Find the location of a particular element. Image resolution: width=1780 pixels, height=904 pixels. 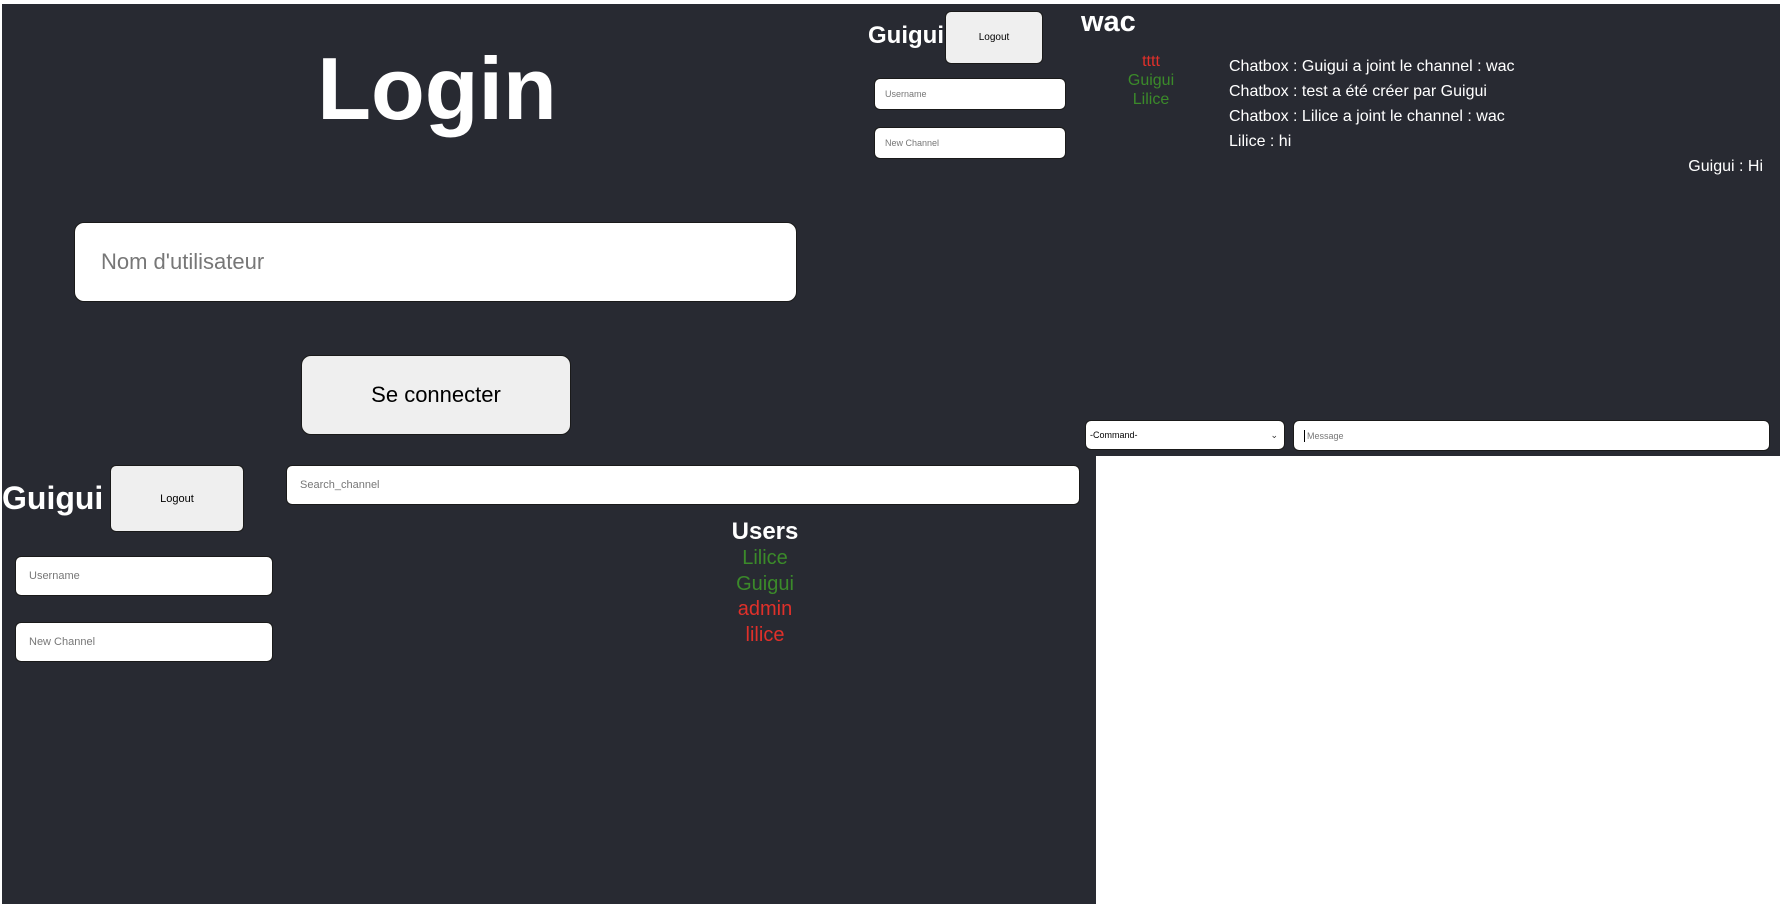

users-section: Users Lilice Guigui admin lilice is located at coordinates (765, 583).